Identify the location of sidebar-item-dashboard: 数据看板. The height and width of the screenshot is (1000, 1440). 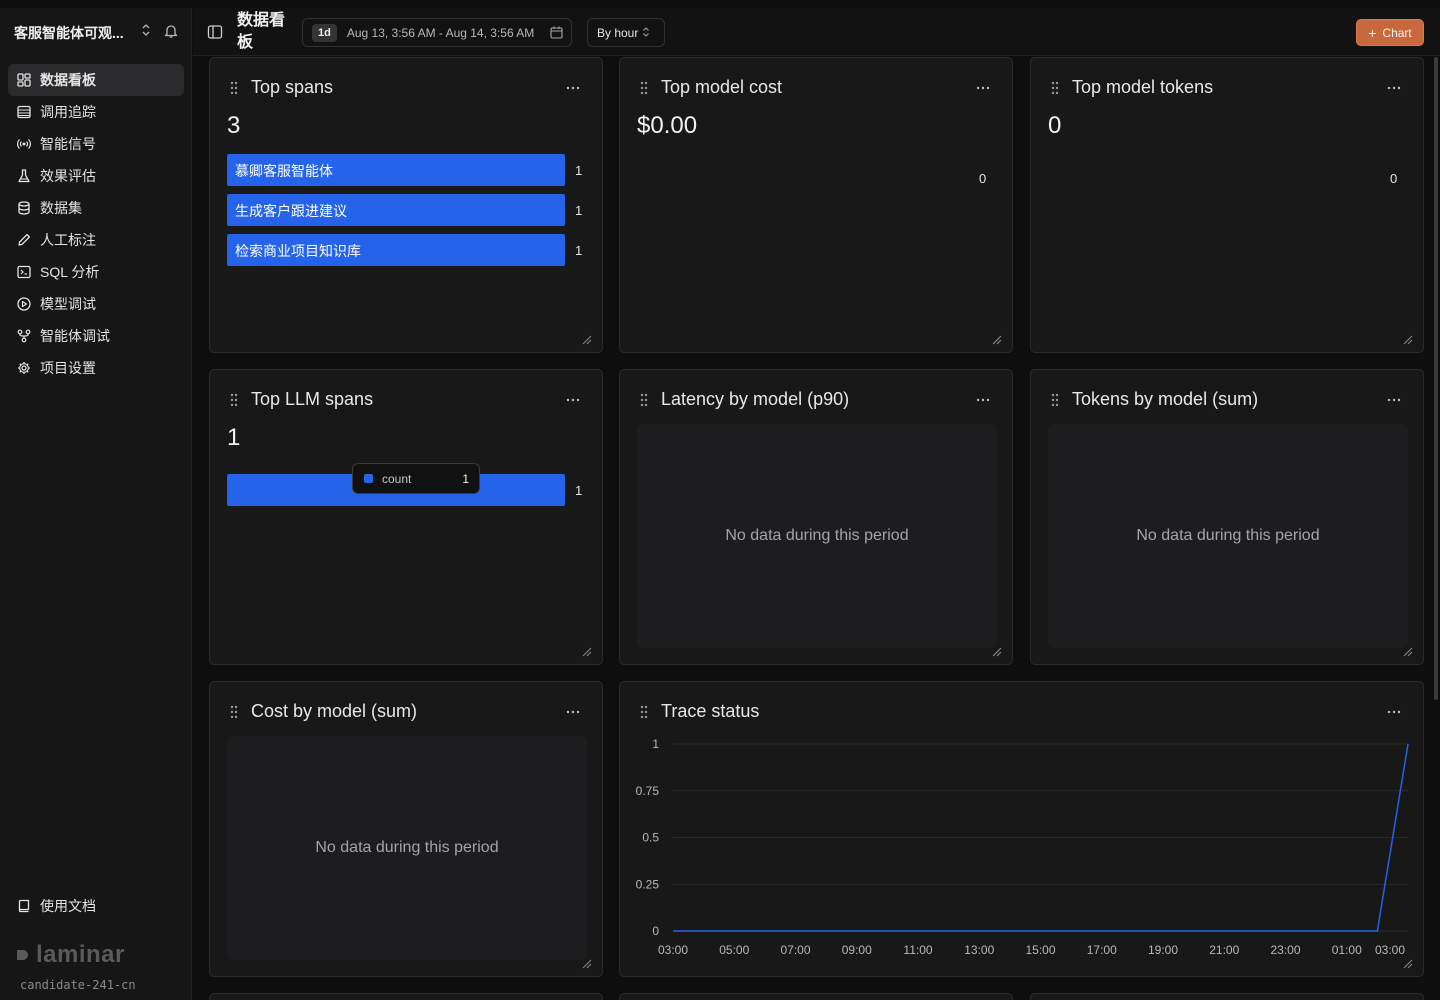
(96, 80).